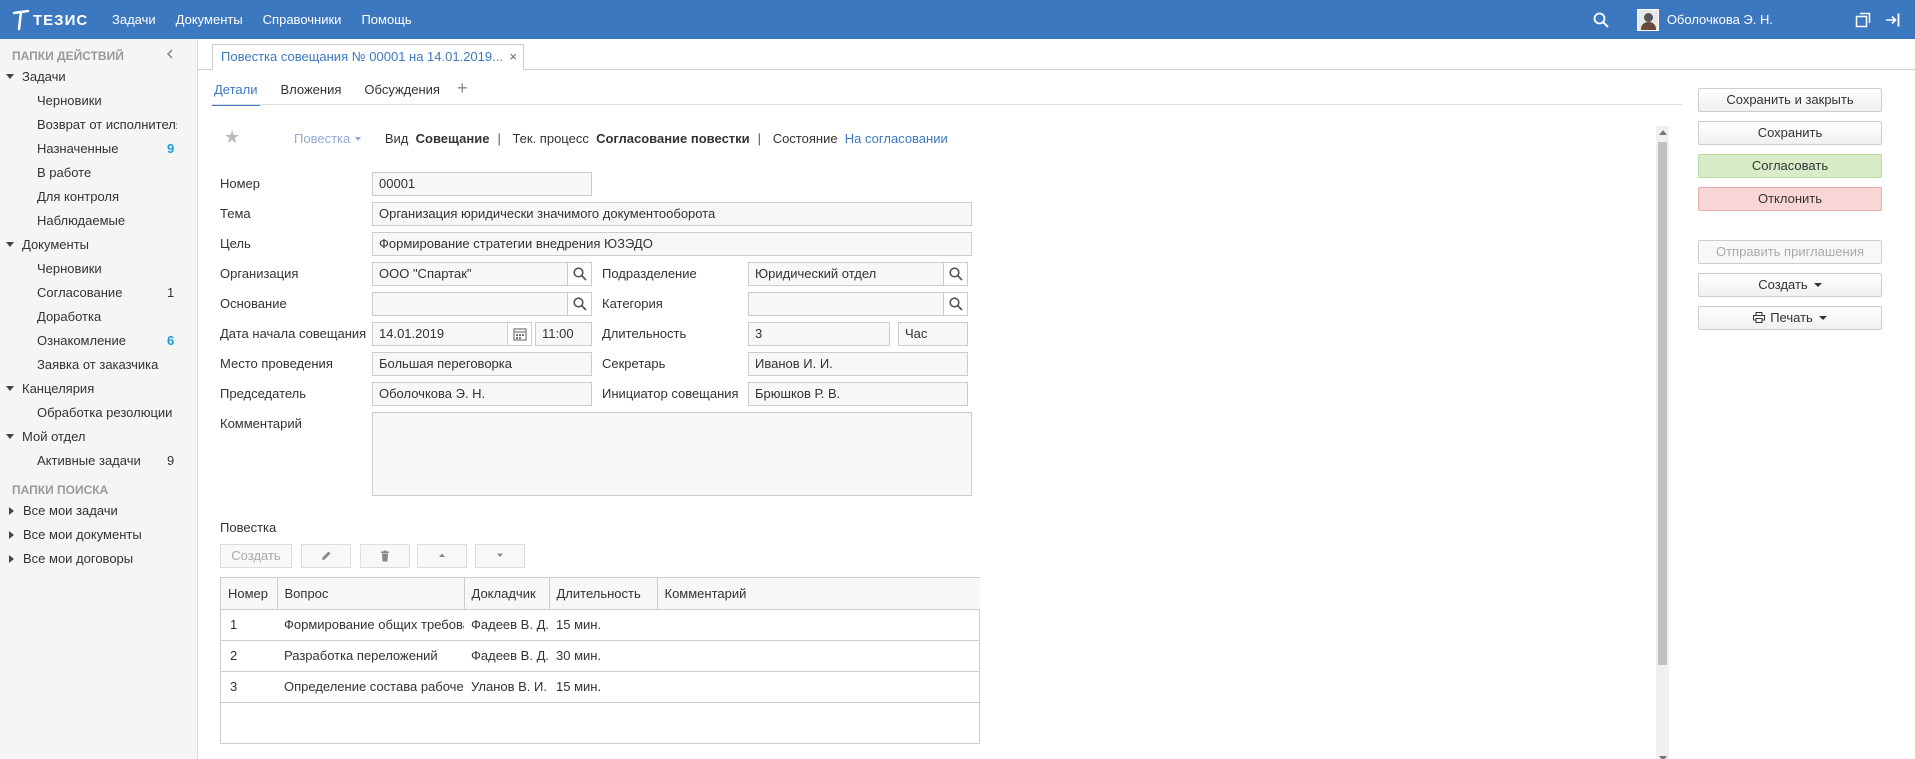 This screenshot has height=759, width=1915. What do you see at coordinates (107, 149) in the screenshot?
I see `sidebar-item-assigned: Назначенные` at bounding box center [107, 149].